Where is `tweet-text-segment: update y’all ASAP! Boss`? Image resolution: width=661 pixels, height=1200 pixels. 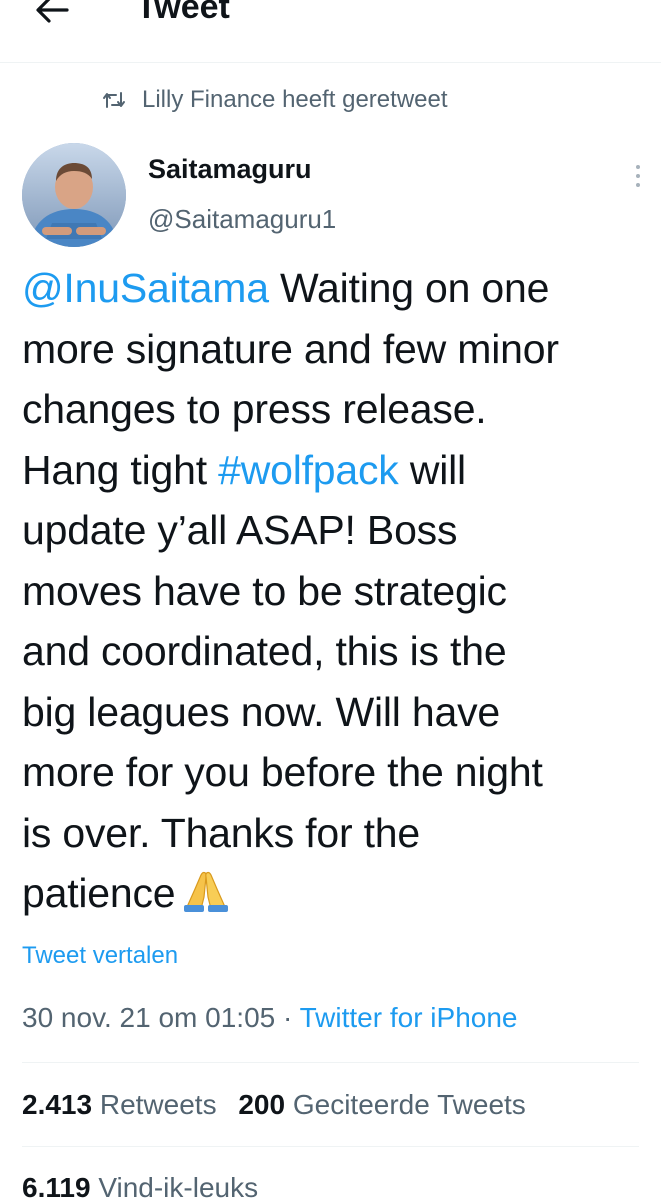
tweet-text-segment: update y’all ASAP! Boss is located at coordinates (240, 530).